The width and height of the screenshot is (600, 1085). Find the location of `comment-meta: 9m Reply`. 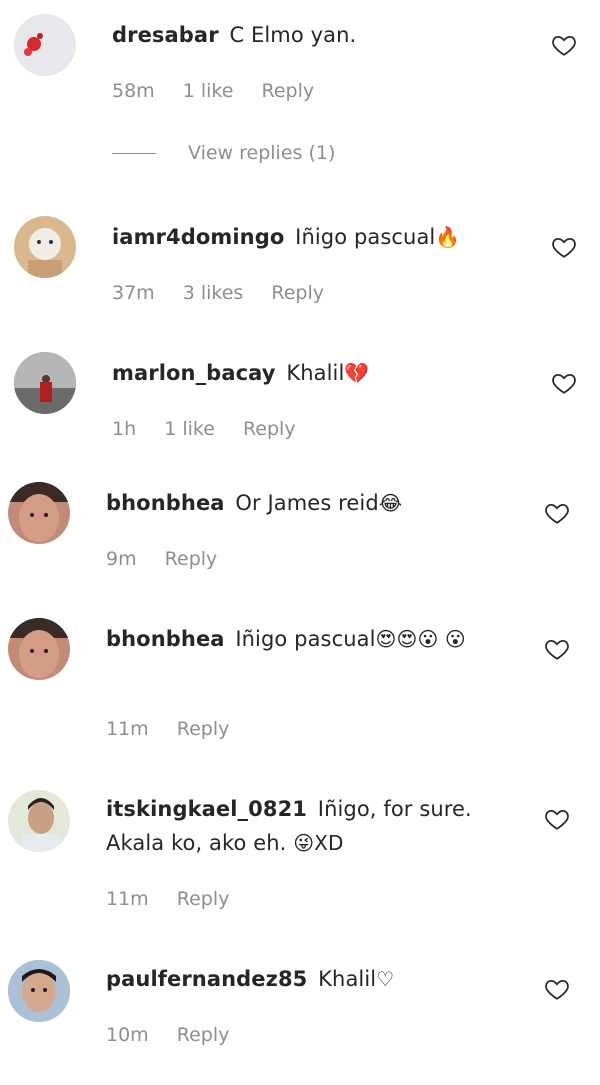

comment-meta: 9m Reply is located at coordinates (172, 559).